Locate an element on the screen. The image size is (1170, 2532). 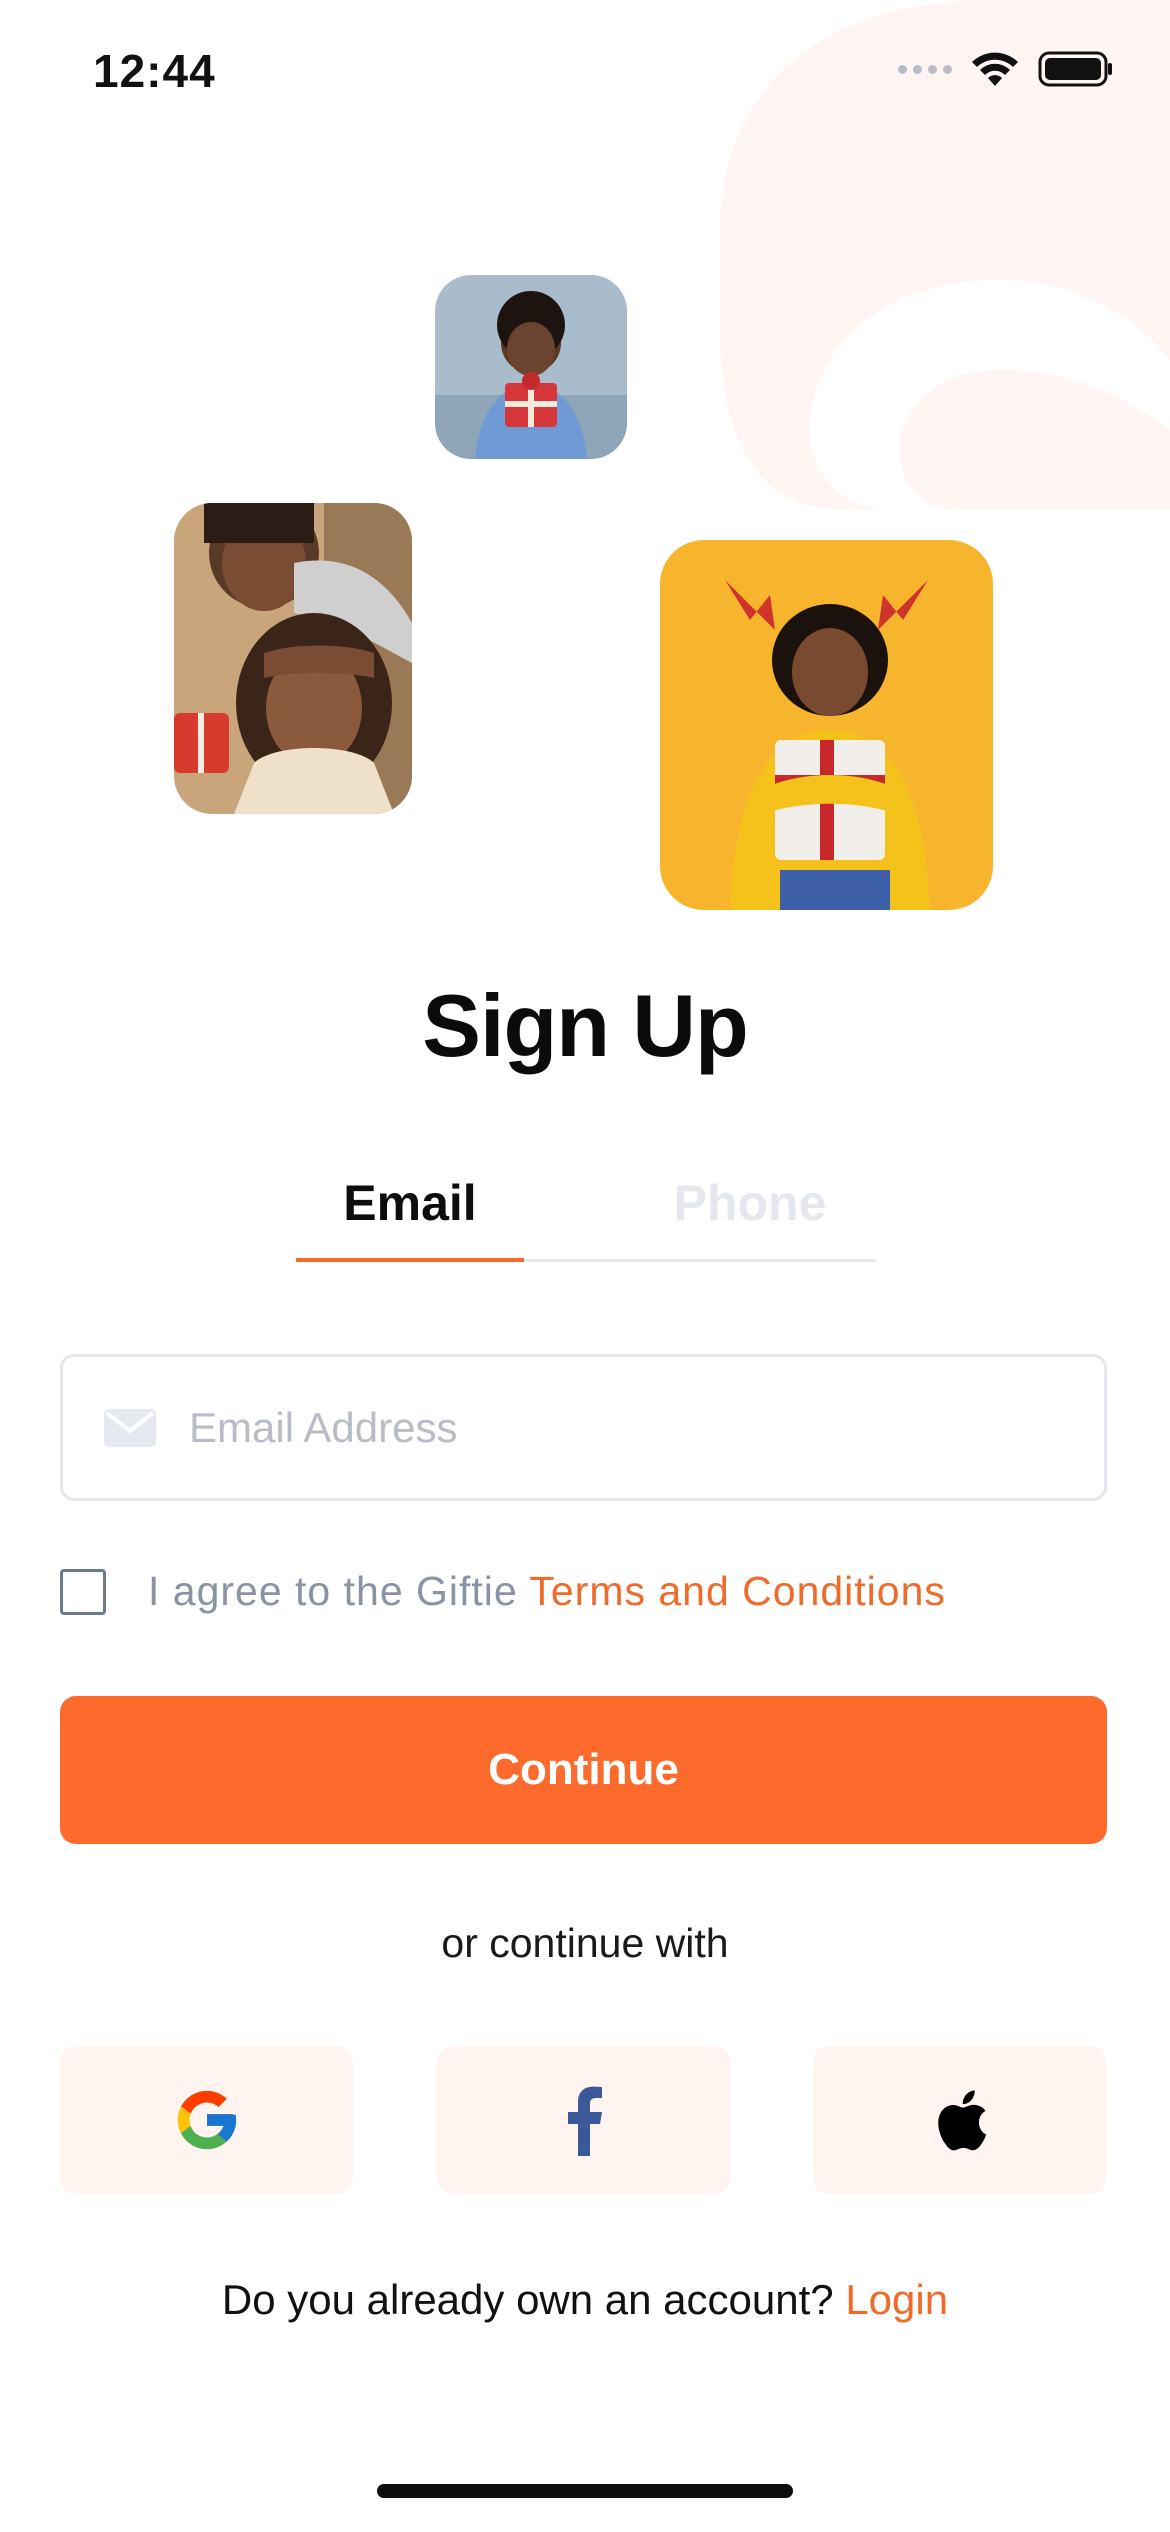
google-login-button is located at coordinates (206, 2120).